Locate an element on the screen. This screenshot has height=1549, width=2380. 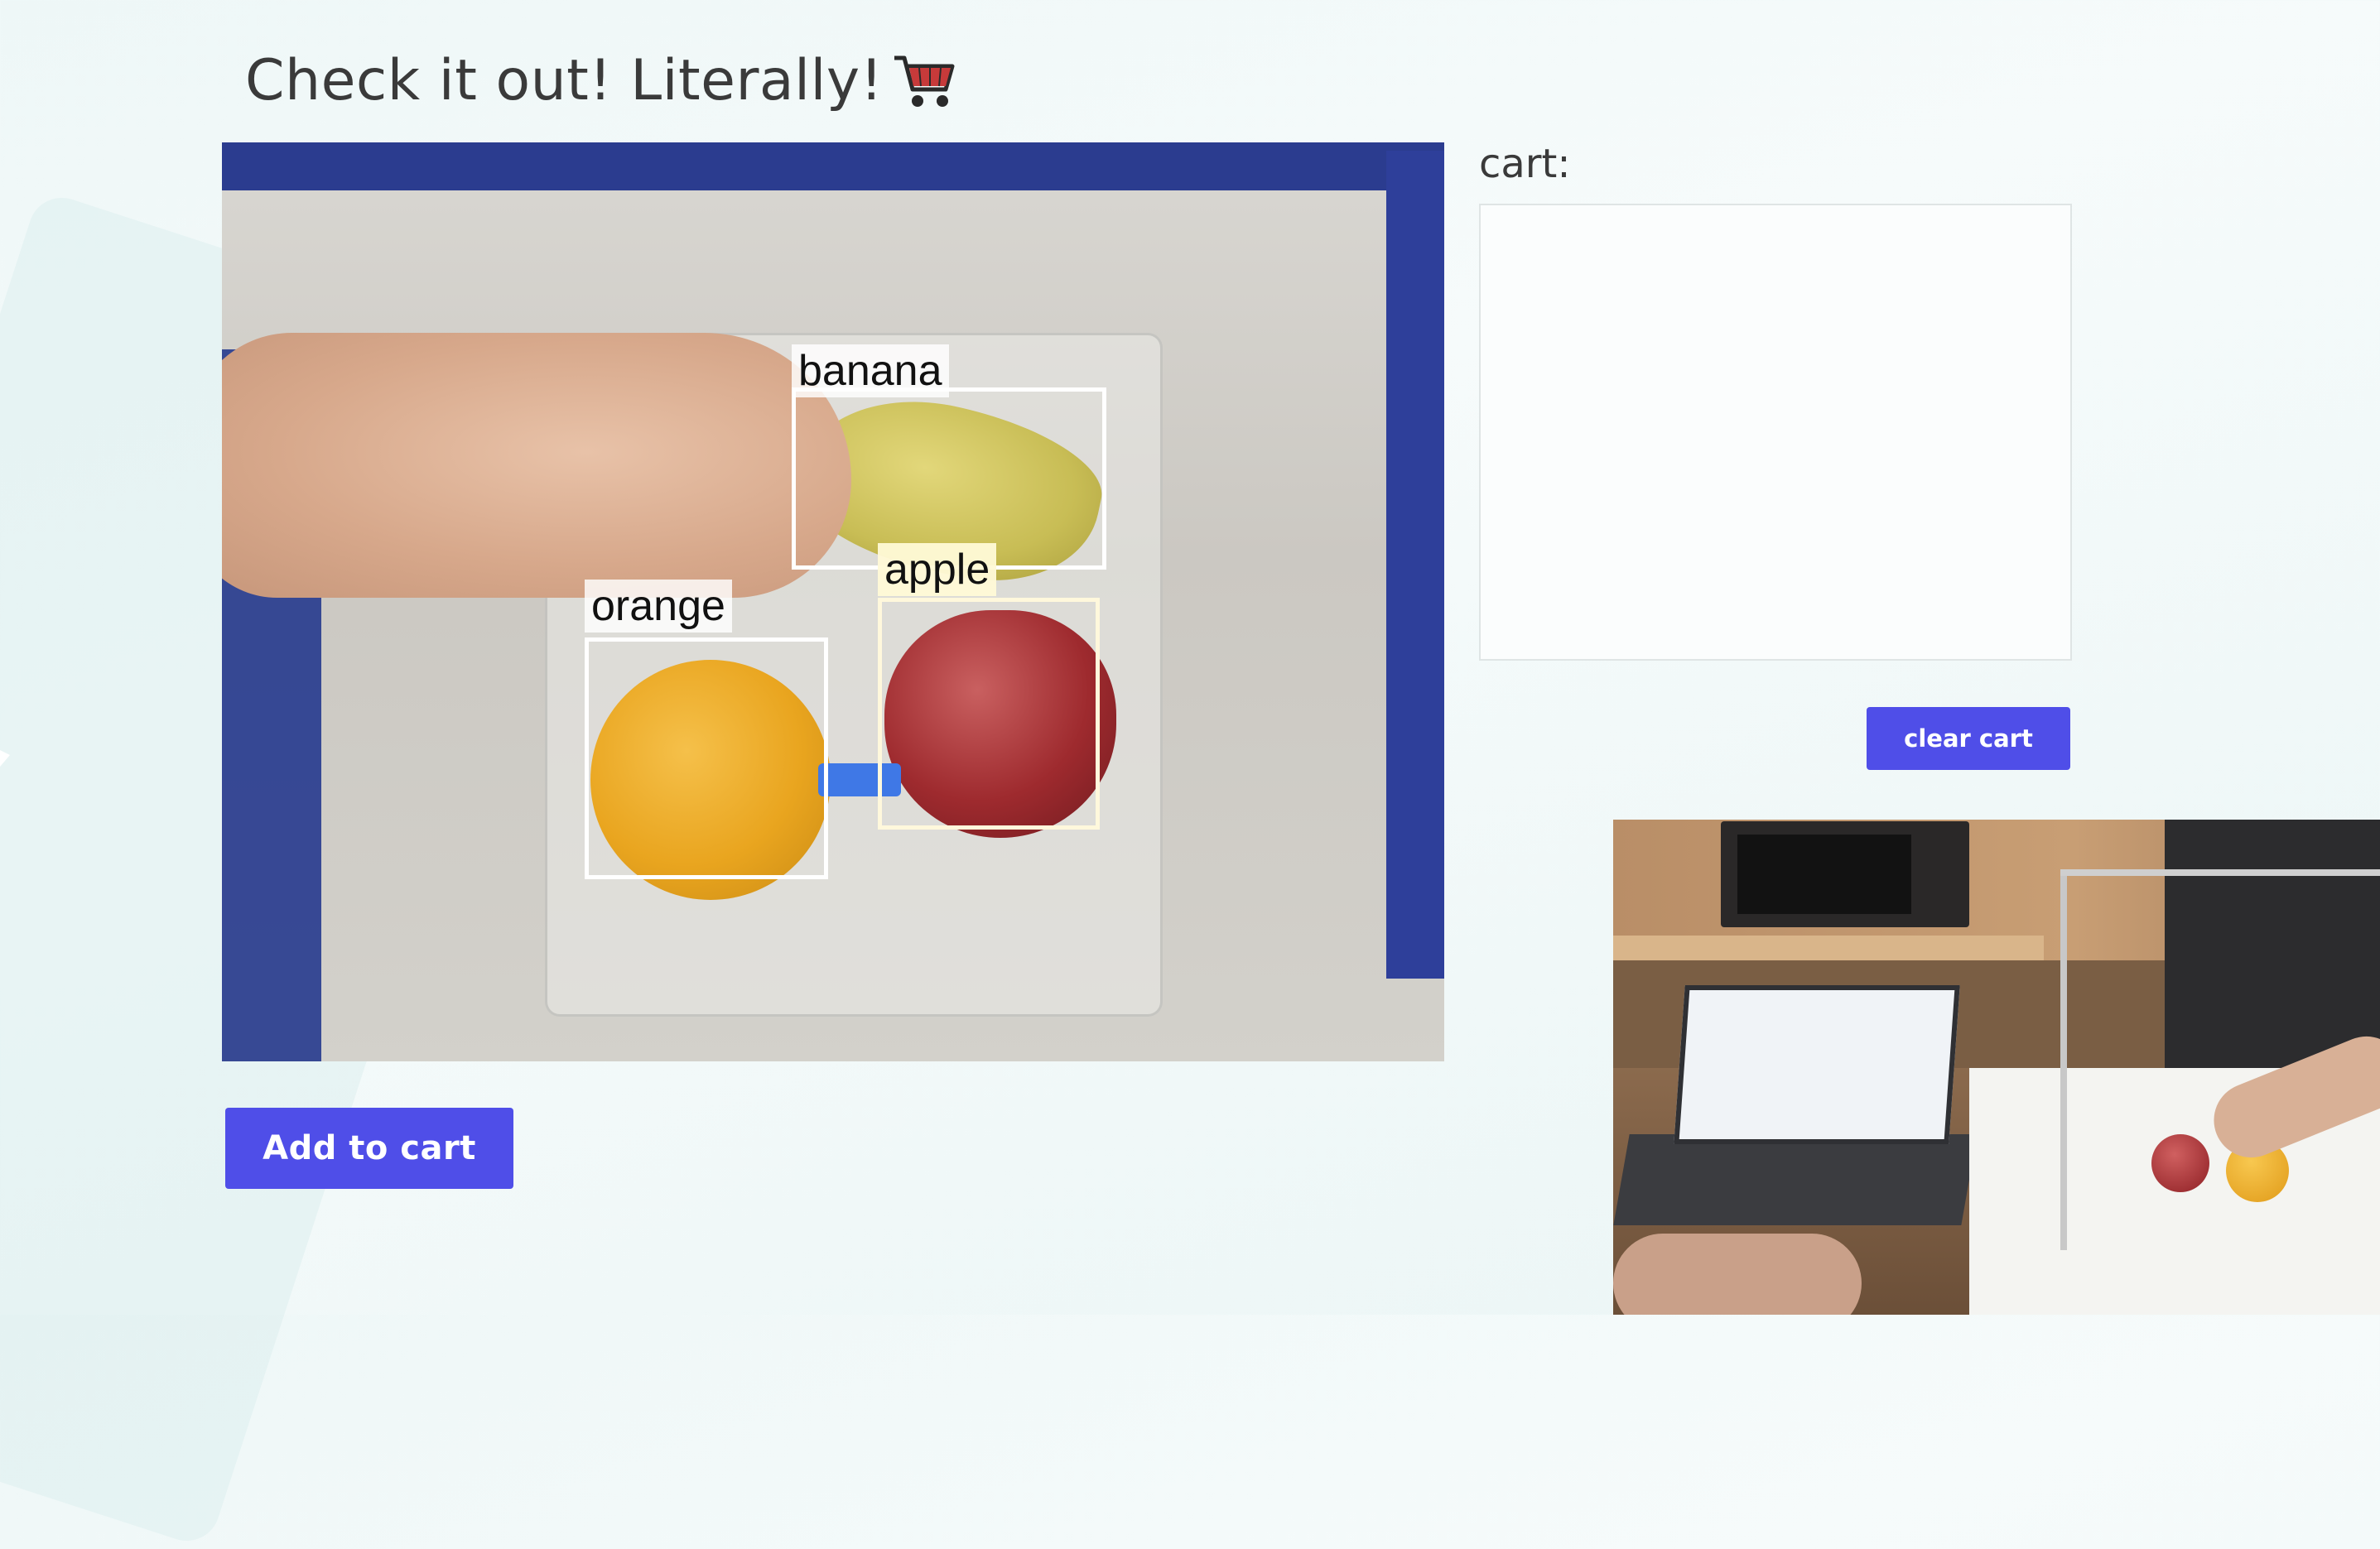
cart-list is located at coordinates (1775, 432).